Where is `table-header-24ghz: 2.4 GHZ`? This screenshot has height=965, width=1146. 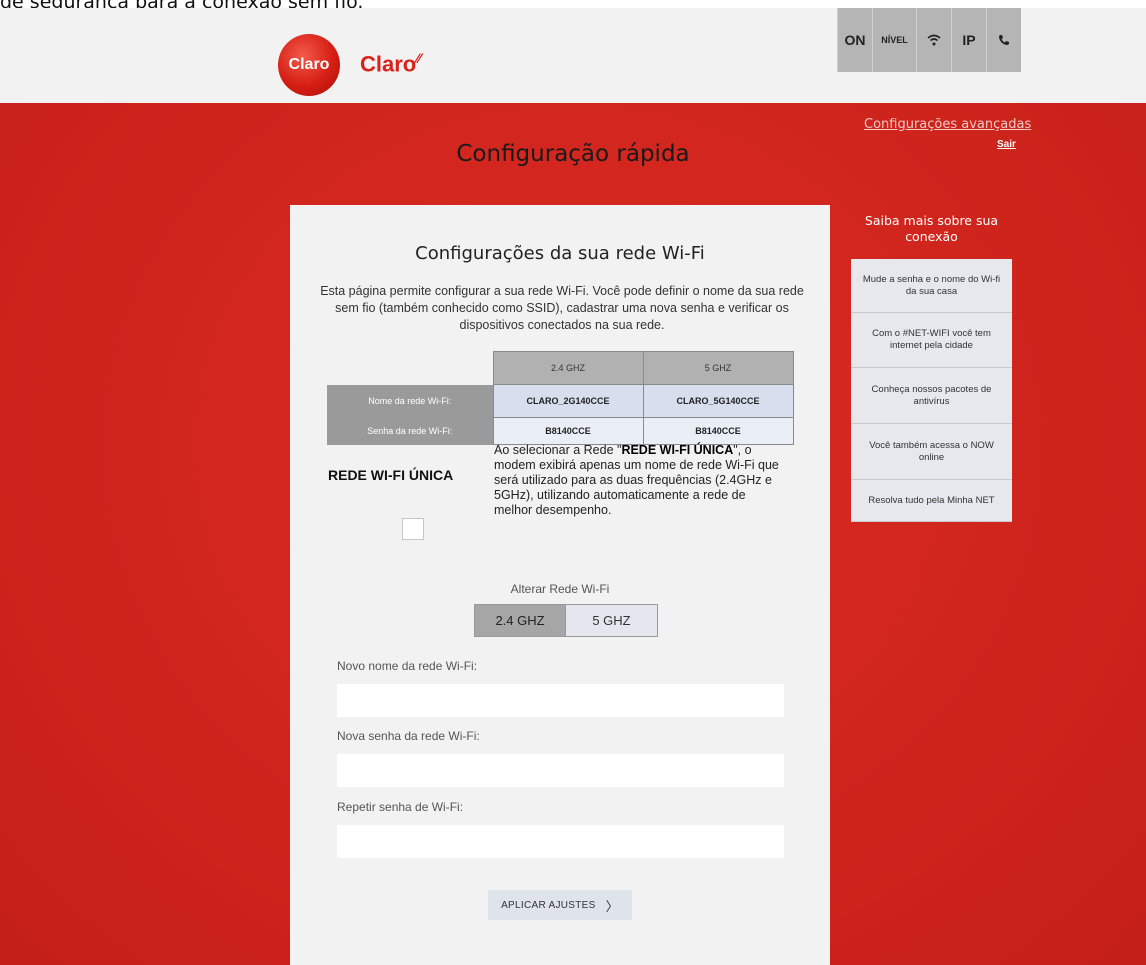
table-header-24ghz: 2.4 GHZ is located at coordinates (568, 368).